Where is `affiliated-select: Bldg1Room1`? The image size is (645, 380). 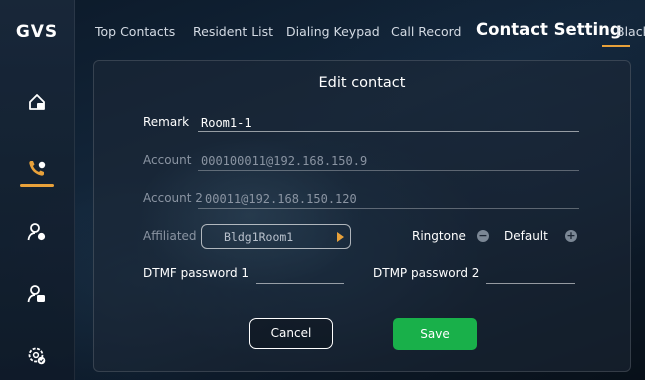
affiliated-select: Bldg1Room1 is located at coordinates (276, 236).